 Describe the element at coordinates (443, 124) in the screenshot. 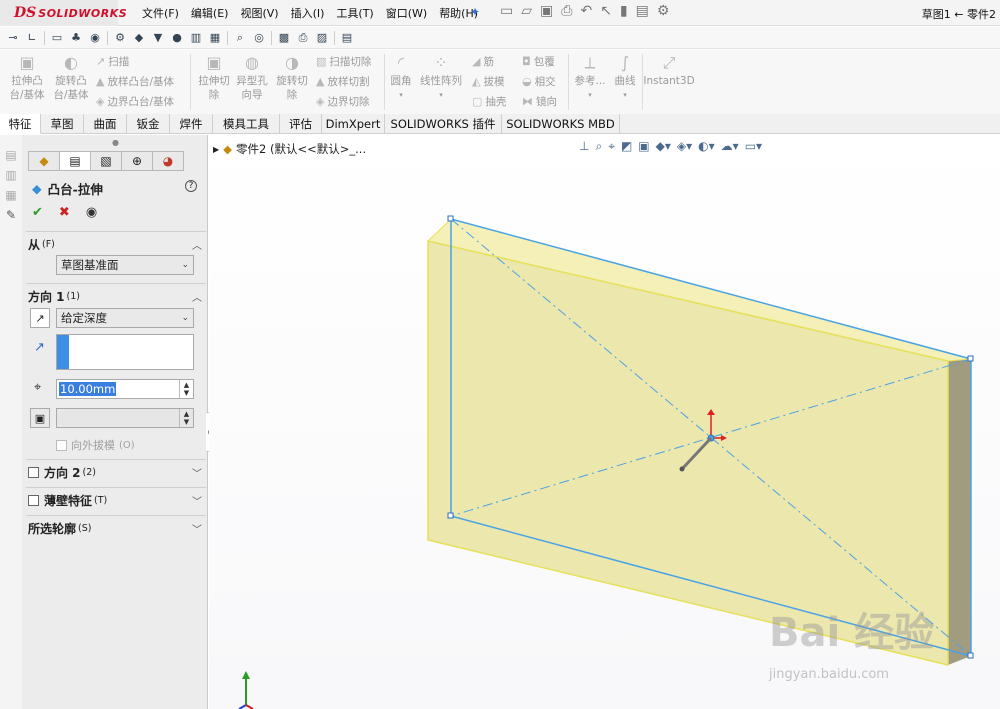

I see `tab-solidworks-addins: SOLIDWORKS 插件` at that location.